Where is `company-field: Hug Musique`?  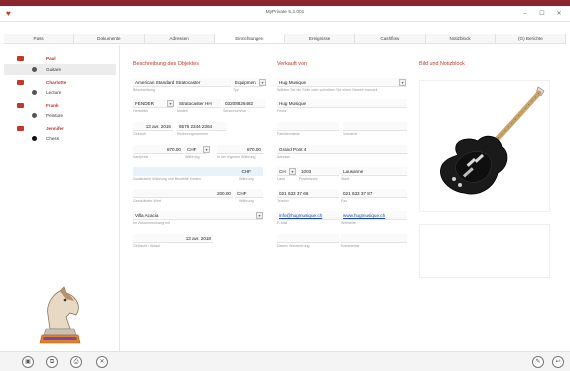
company-field: Hug Musique is located at coordinates (342, 103).